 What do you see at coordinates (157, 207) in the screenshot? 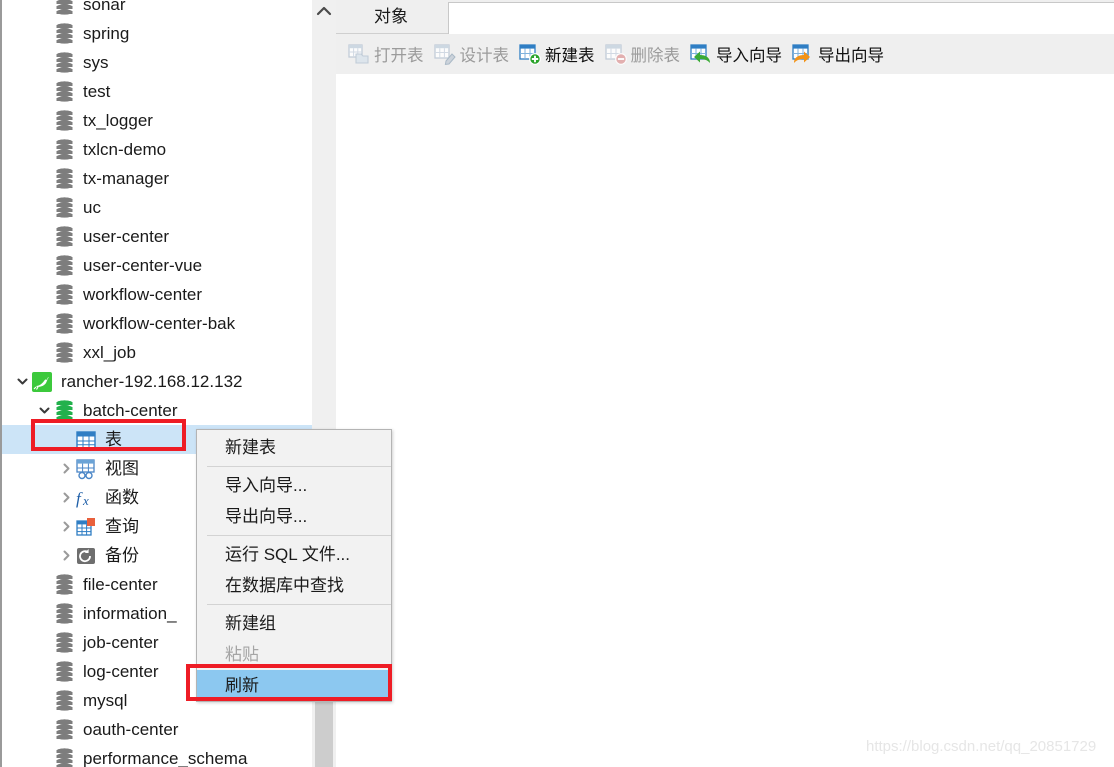
I see `tree-item-uc: uc` at bounding box center [157, 207].